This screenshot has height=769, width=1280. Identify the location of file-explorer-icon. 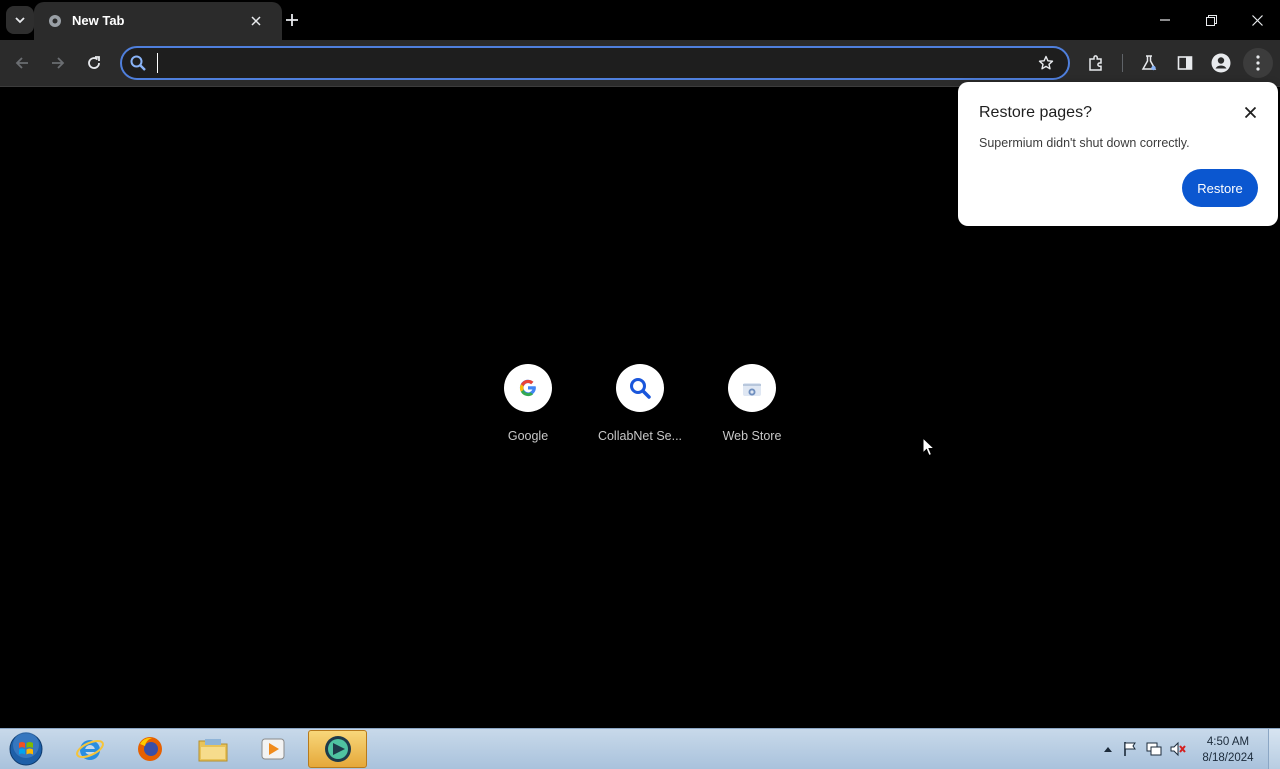
(213, 750).